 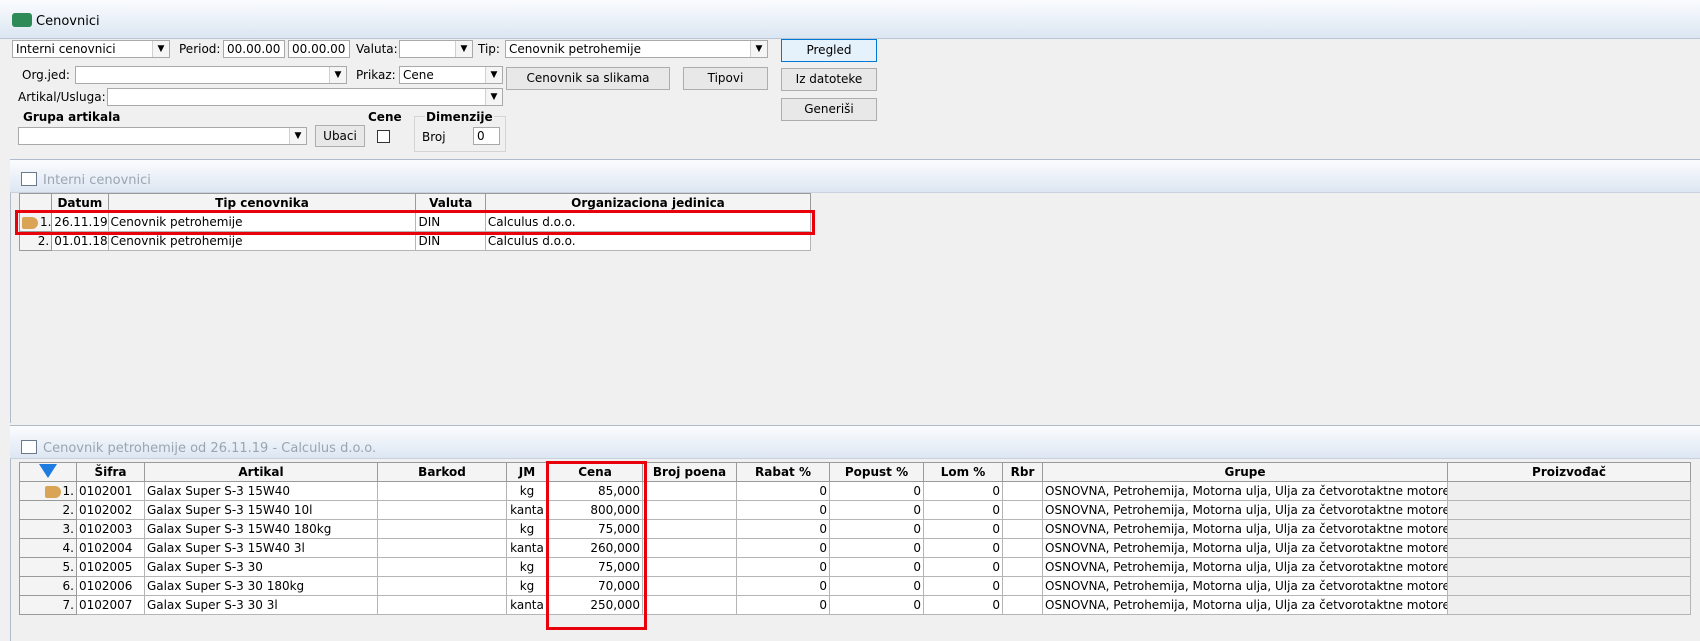 I want to click on column-header-tip: Tip cenovnika, so click(x=262, y=203).